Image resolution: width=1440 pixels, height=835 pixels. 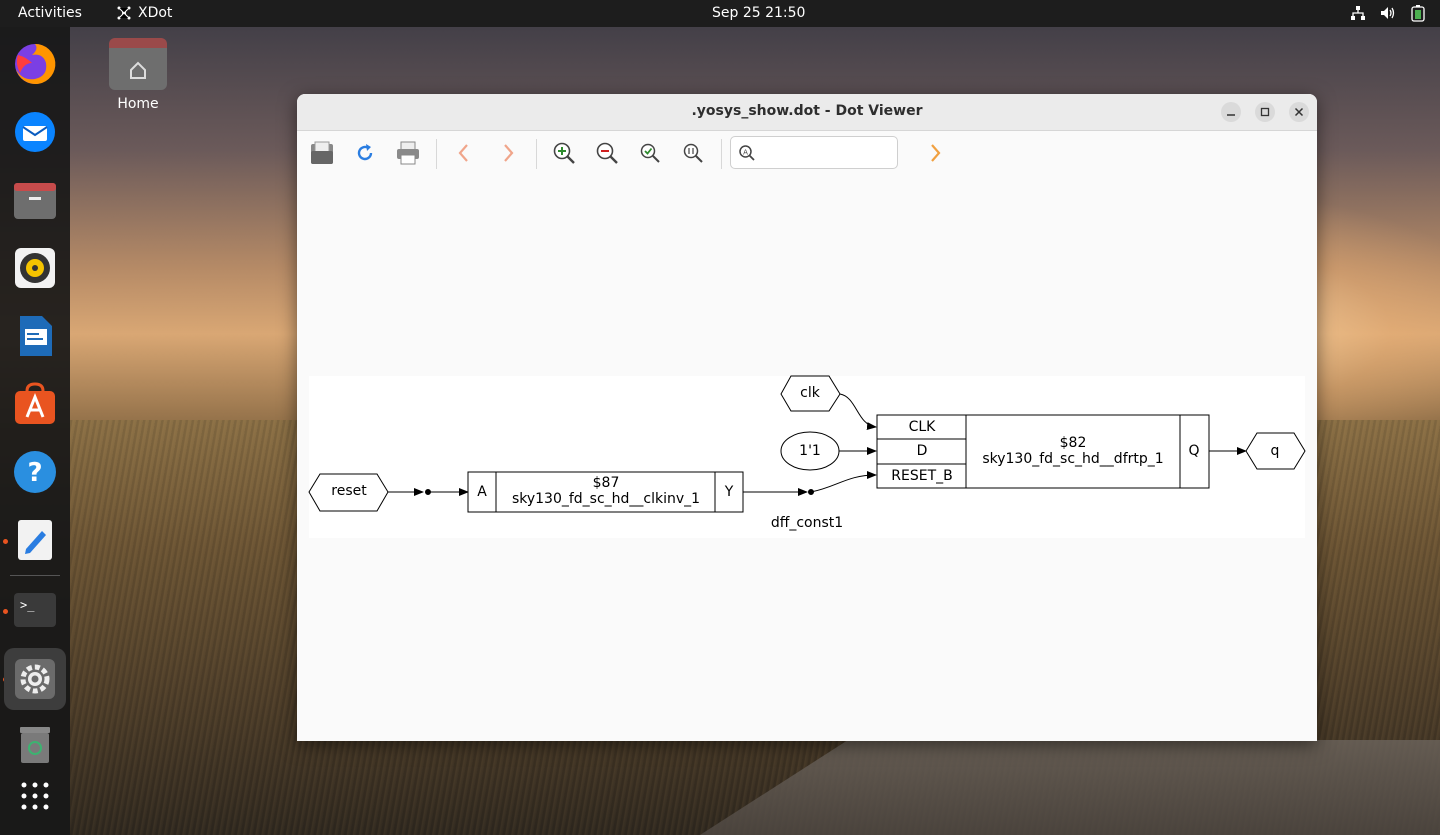 What do you see at coordinates (921, 476) in the screenshot?
I see `dff-port-reset-b: RESET_B` at bounding box center [921, 476].